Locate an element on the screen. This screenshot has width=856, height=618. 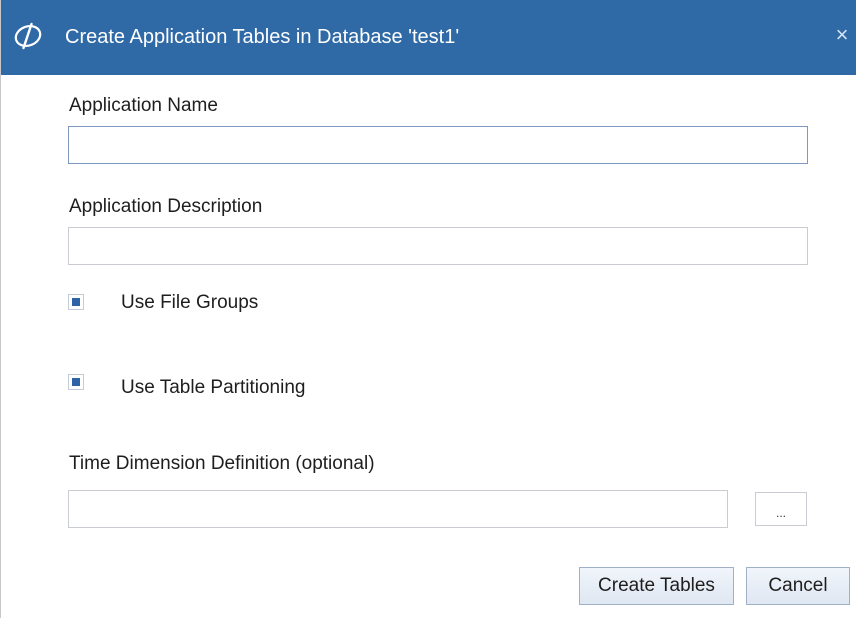
application-description-input is located at coordinates (438, 246).